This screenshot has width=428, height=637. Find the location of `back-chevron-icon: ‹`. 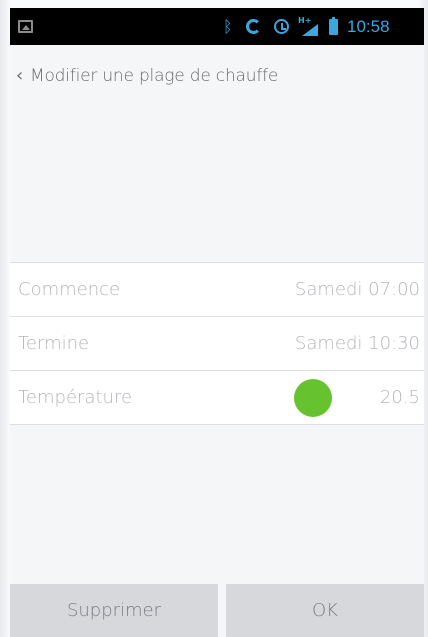

back-chevron-icon: ‹ is located at coordinates (19, 76).